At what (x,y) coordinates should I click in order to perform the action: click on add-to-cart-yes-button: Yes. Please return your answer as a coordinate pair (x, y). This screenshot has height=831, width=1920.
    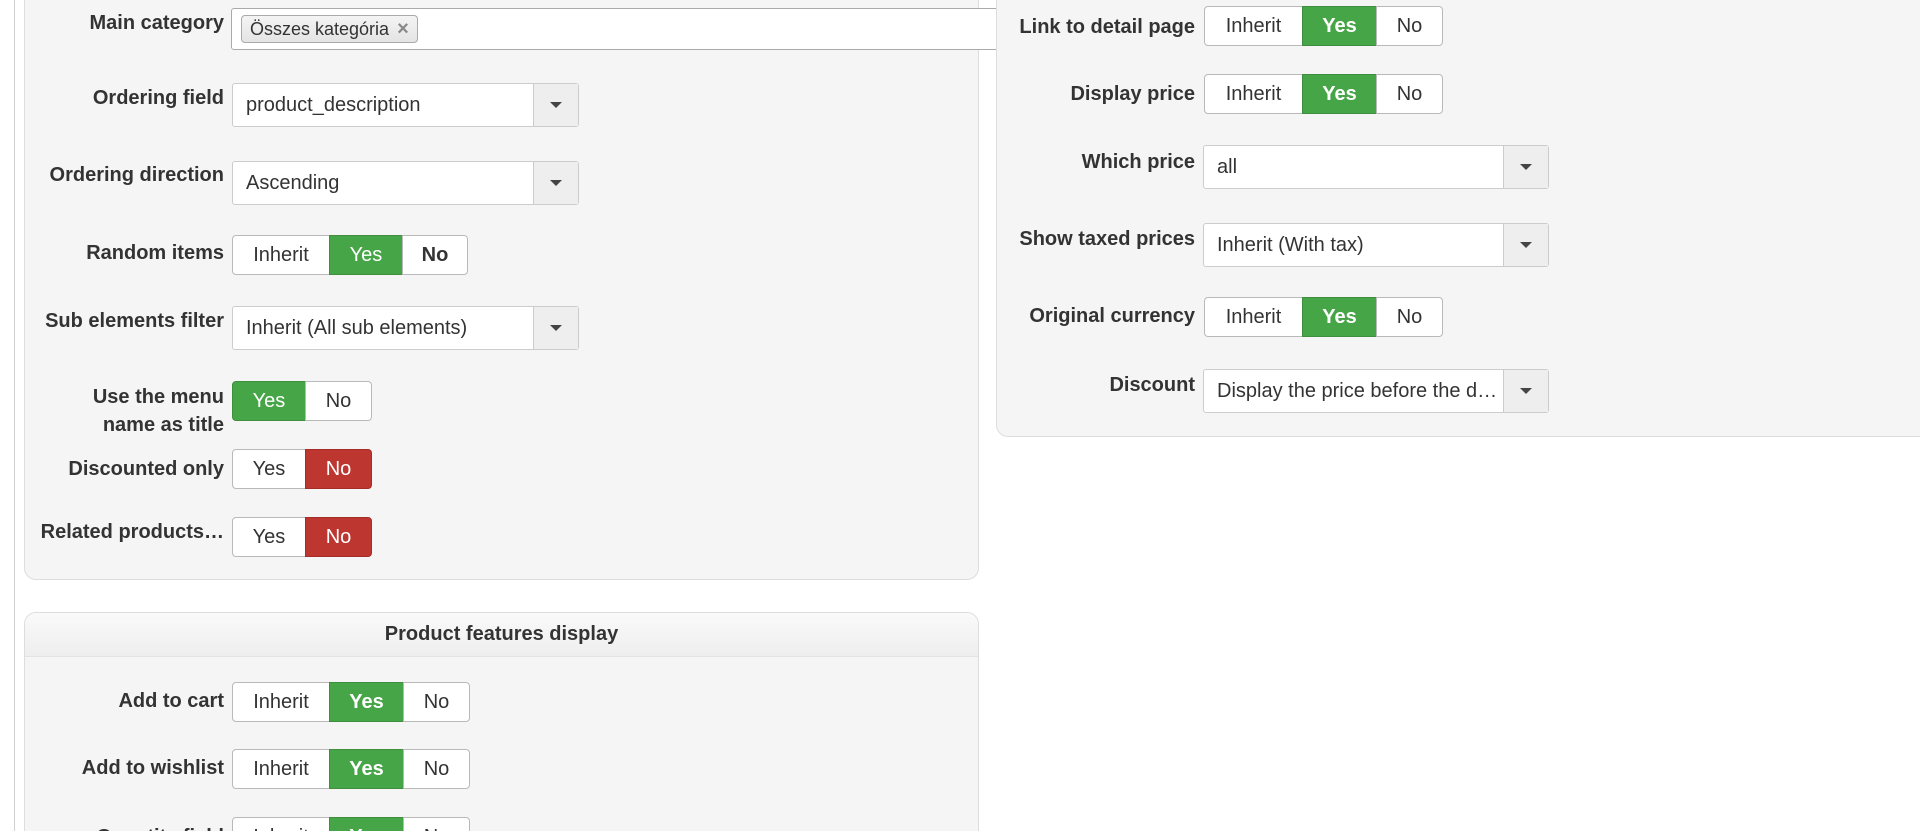
    Looking at the image, I should click on (366, 702).